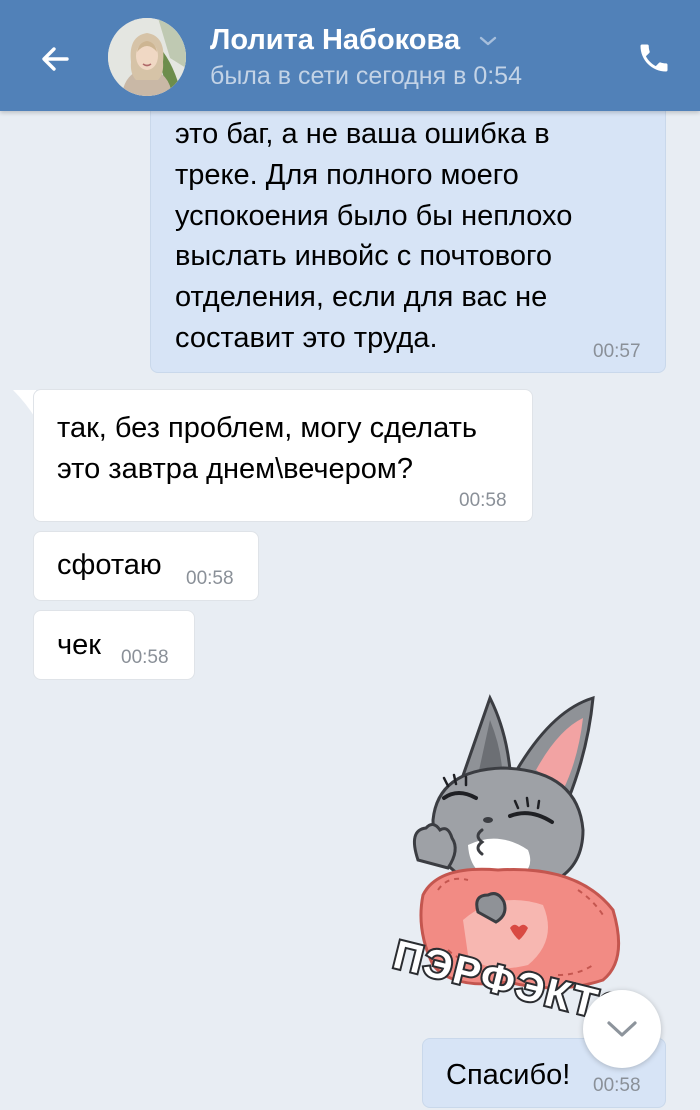 This screenshot has height=1110, width=700. Describe the element at coordinates (366, 76) in the screenshot. I see `last-seen-status: была в сети сегодня в 0:54` at that location.